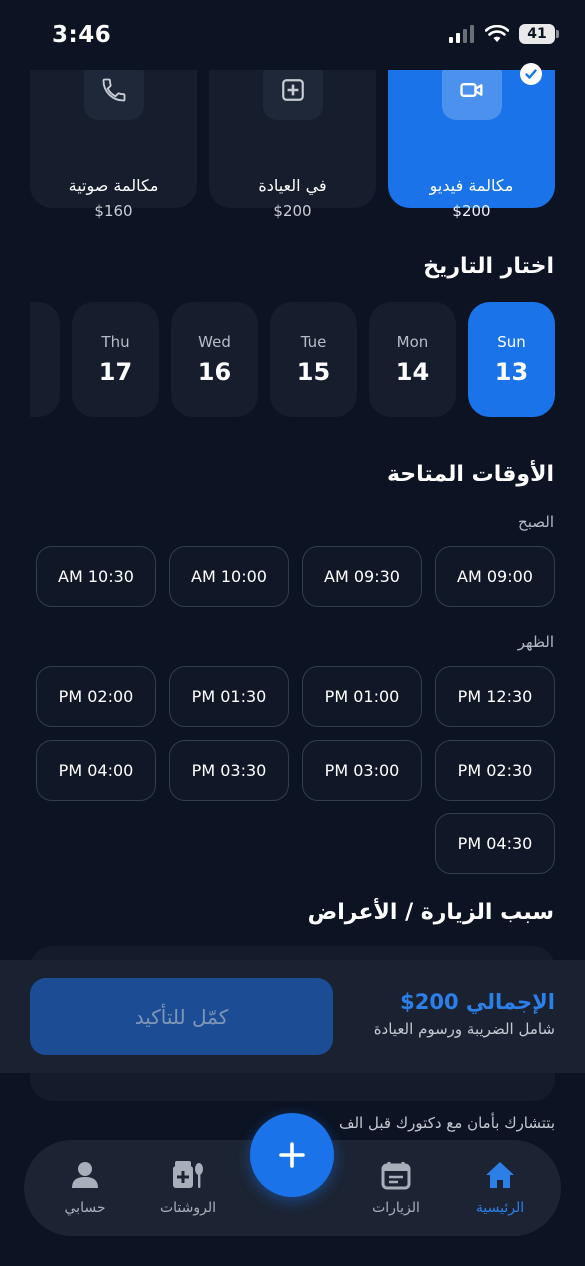 The width and height of the screenshot is (585, 1266). What do you see at coordinates (96, 696) in the screenshot?
I see `time-slot: PM 02:00` at bounding box center [96, 696].